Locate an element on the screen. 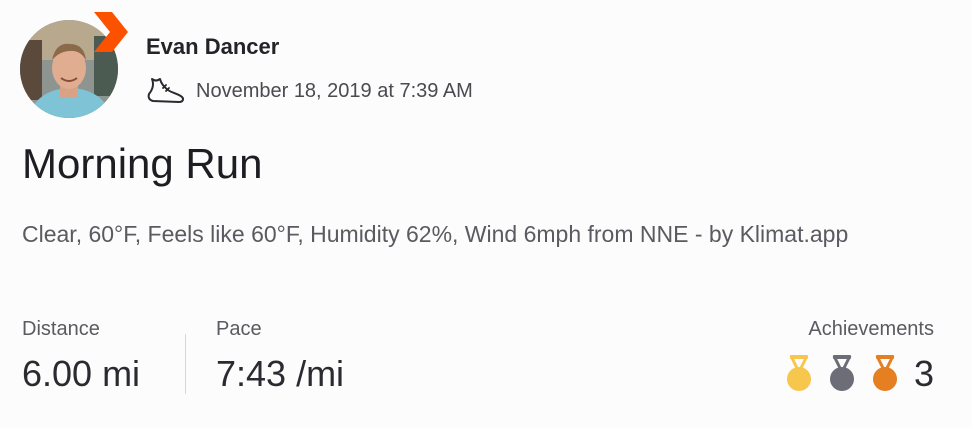  distance-label: Distance is located at coordinates (61, 329).